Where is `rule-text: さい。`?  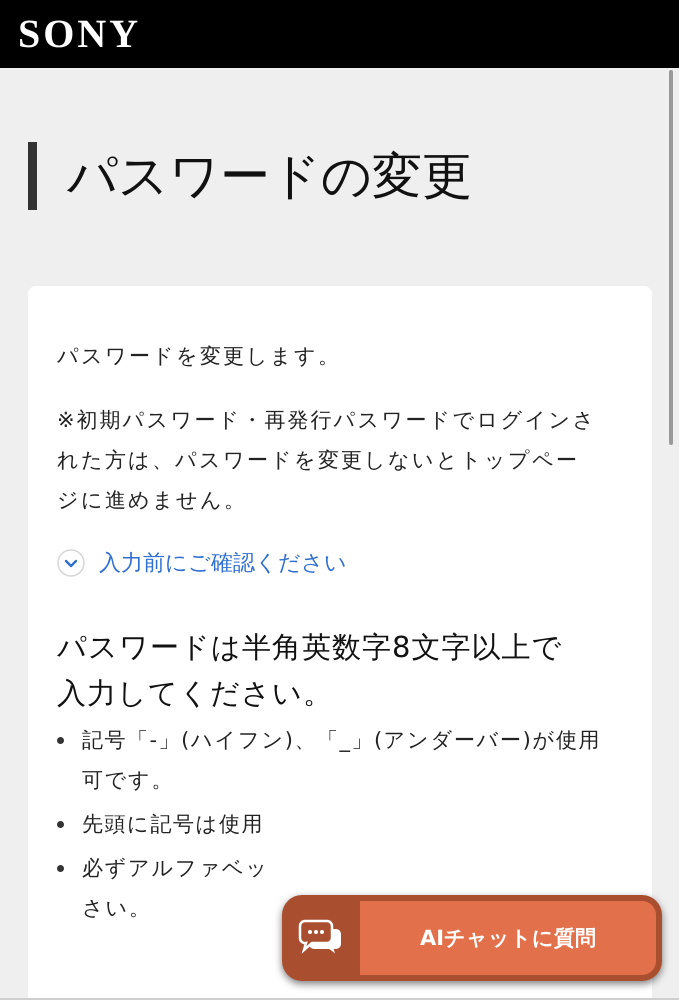
rule-text: さい。 is located at coordinates (117, 908).